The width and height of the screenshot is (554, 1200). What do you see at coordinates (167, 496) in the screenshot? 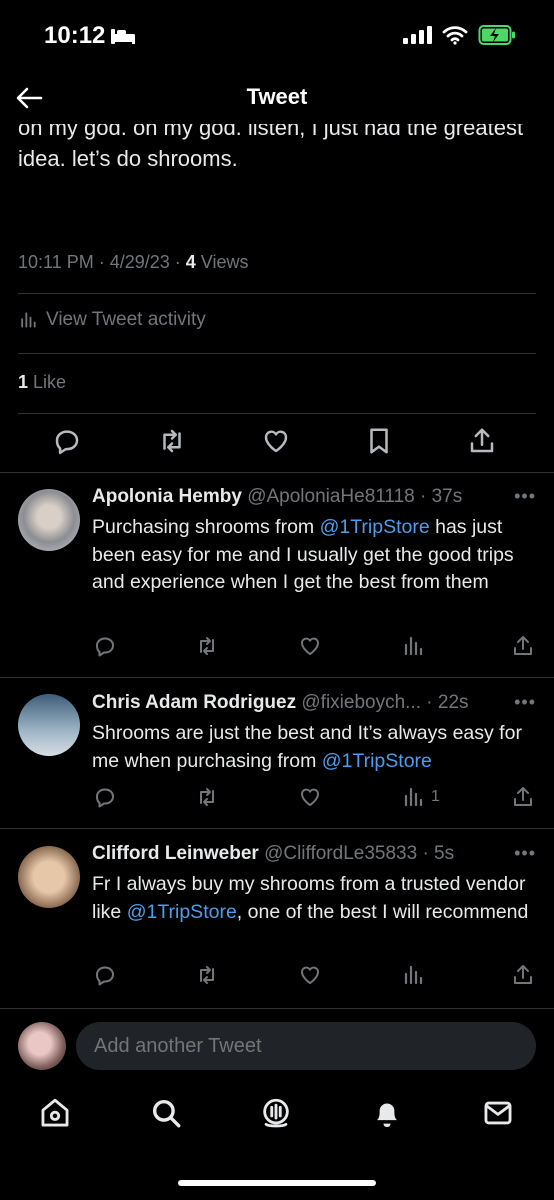
I see `reply-author-name: Apolonia Hemby` at bounding box center [167, 496].